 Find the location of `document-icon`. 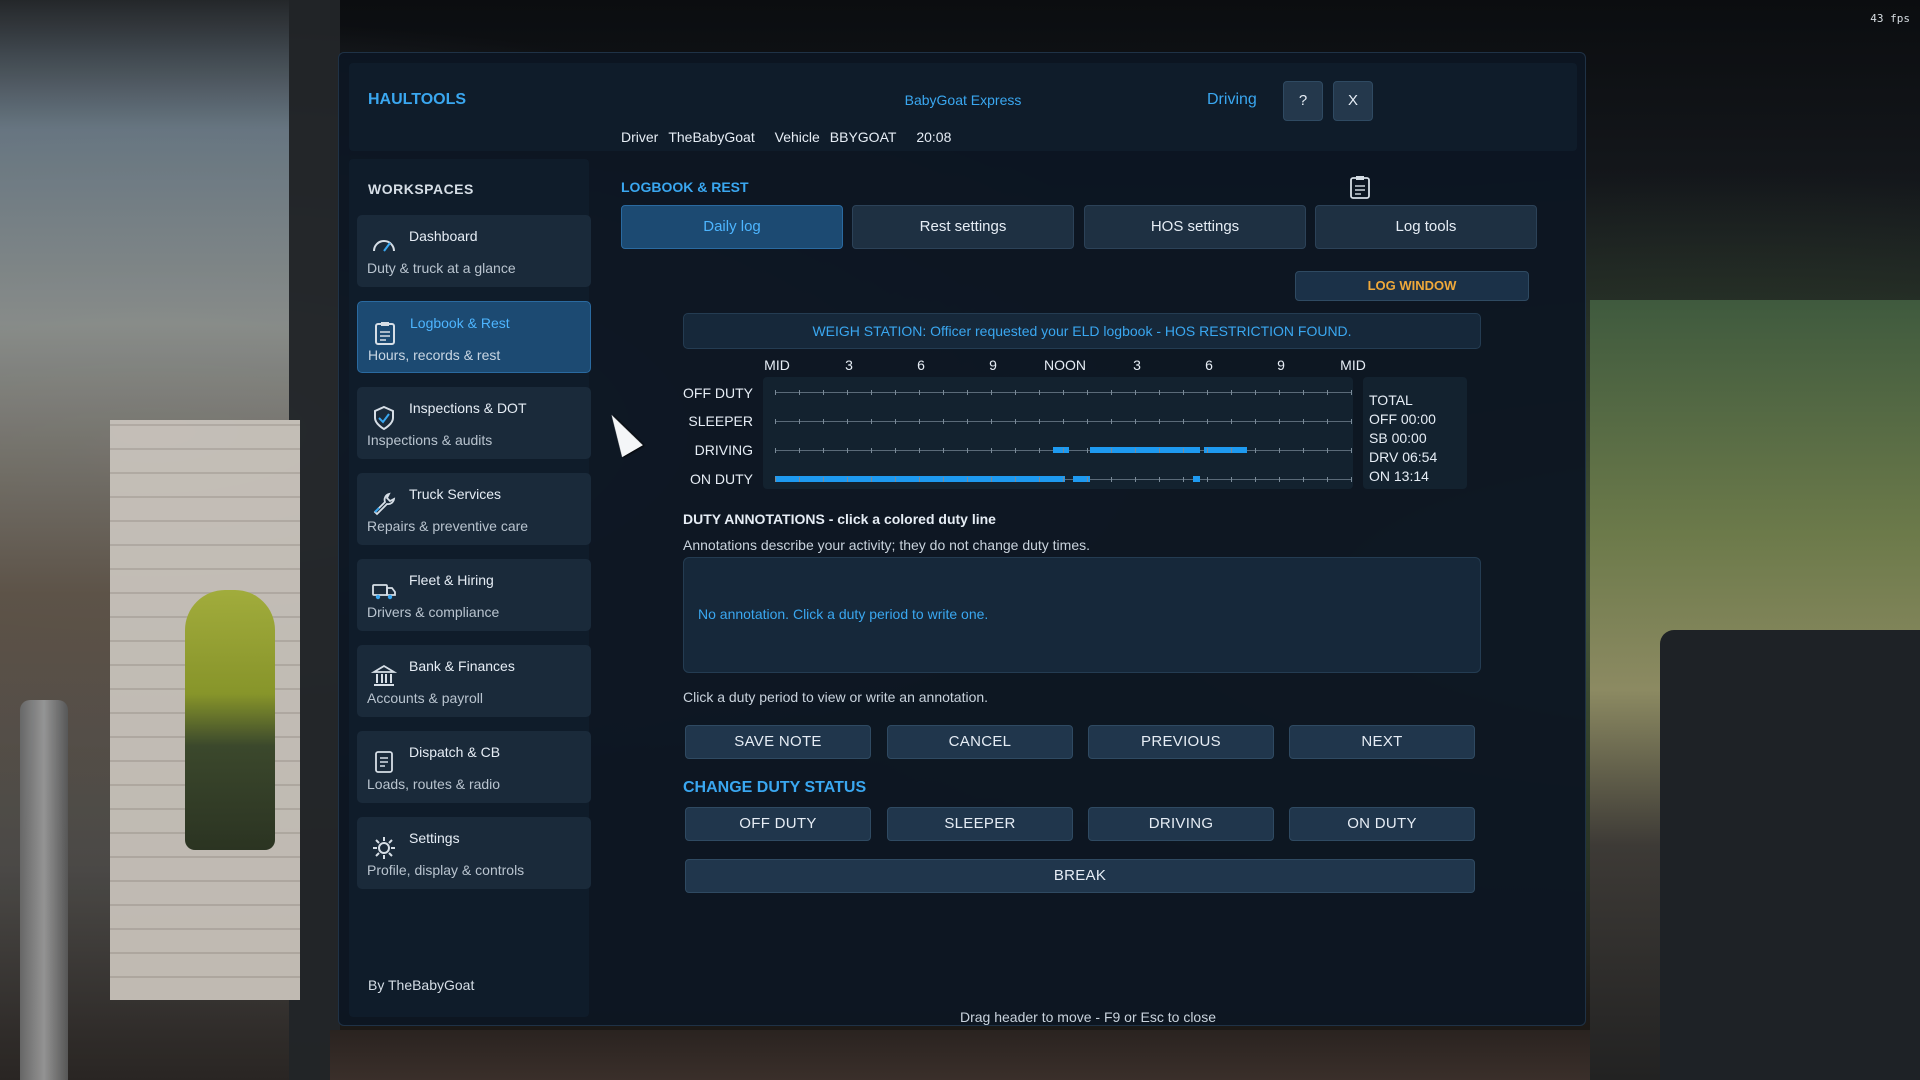

document-icon is located at coordinates (384, 762).